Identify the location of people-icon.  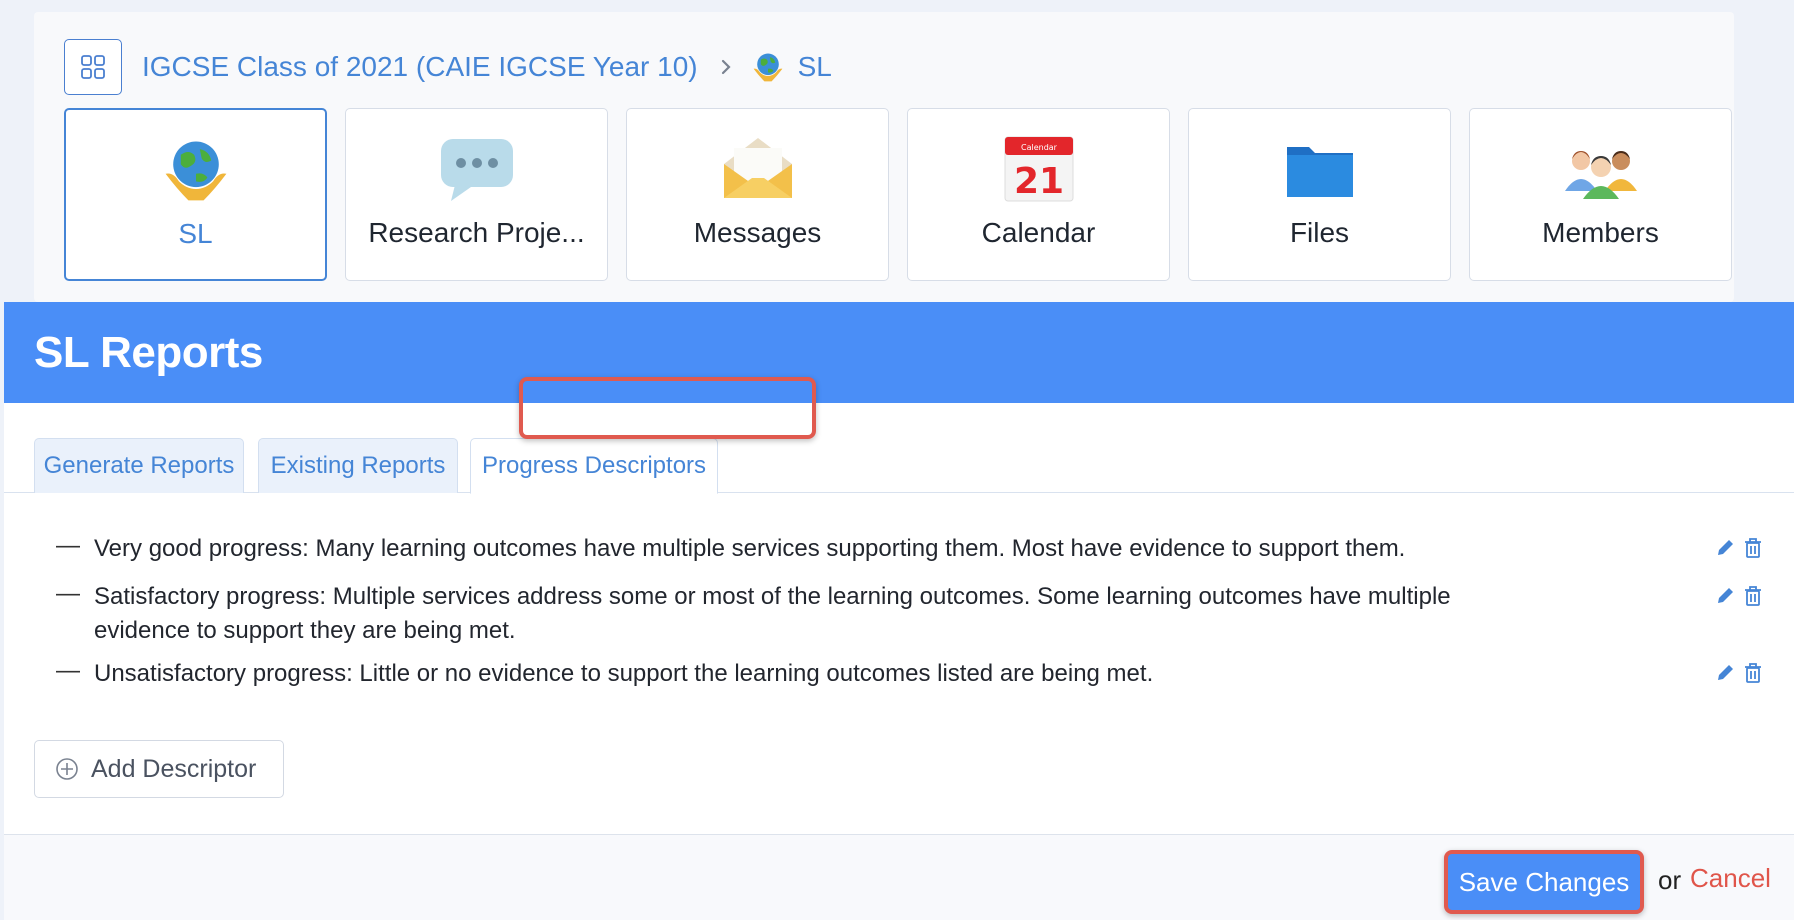
(1601, 169).